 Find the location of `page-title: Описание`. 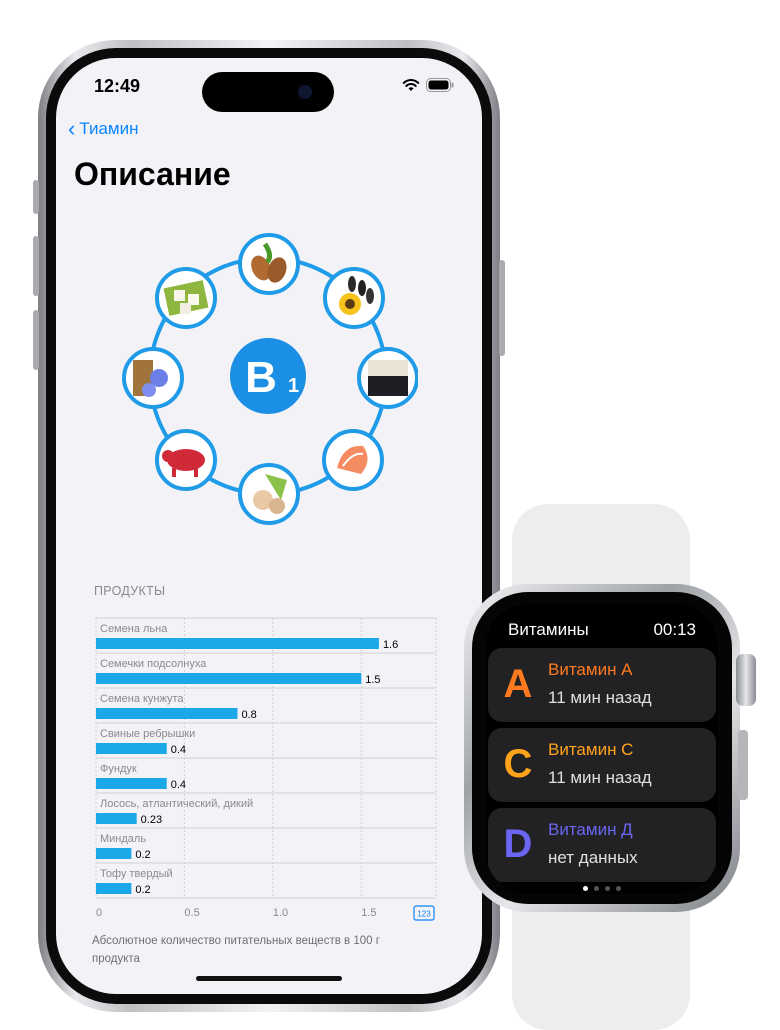

page-title: Описание is located at coordinates (152, 174).